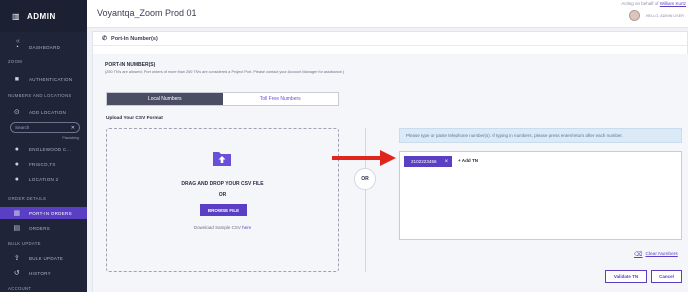  I want to click on dashboard-icon: ◔, so click(17, 47).